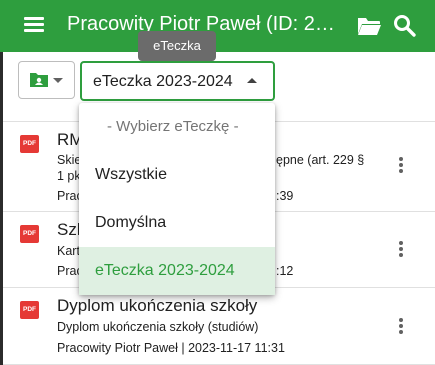  Describe the element at coordinates (163, 81) in the screenshot. I see `eteczka-select-value: eTeczka 2023-2024` at that location.